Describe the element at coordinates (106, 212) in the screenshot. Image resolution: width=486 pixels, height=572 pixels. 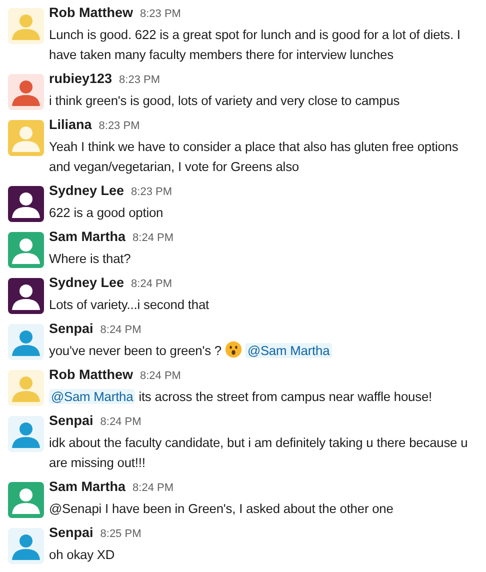
I see `message-text: 622 is a good option` at that location.